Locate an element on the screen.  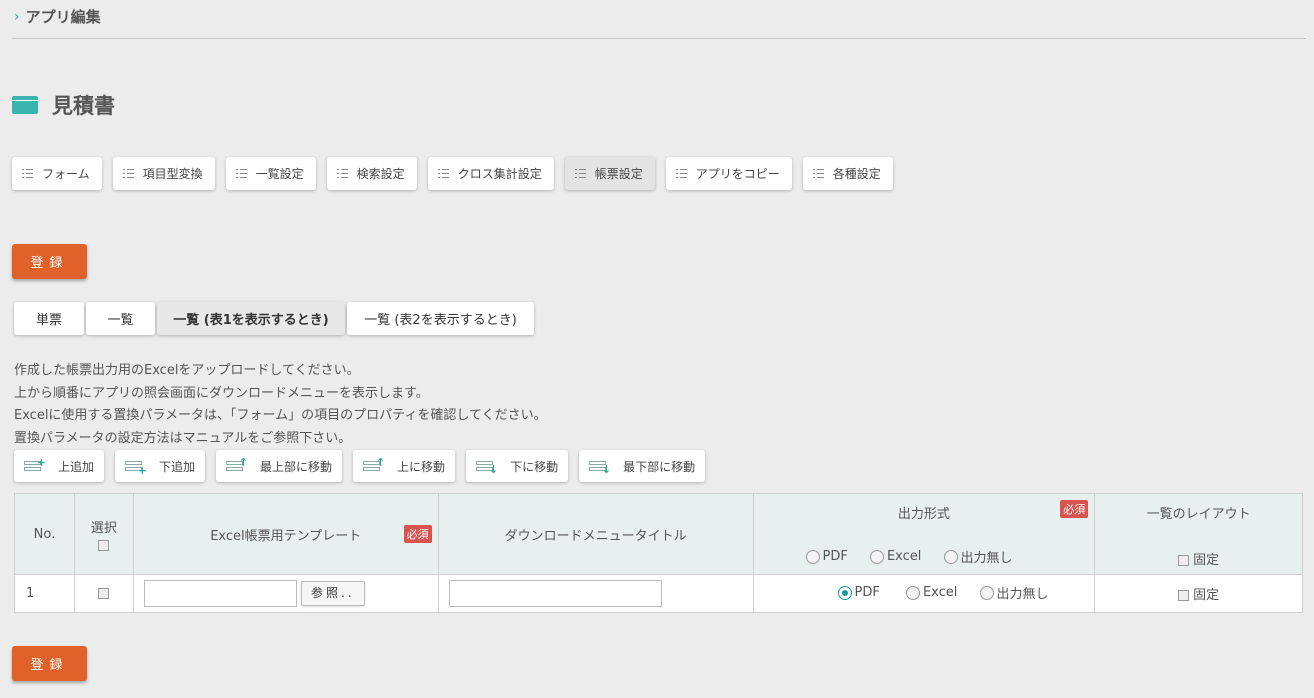
window-icon is located at coordinates (25, 105).